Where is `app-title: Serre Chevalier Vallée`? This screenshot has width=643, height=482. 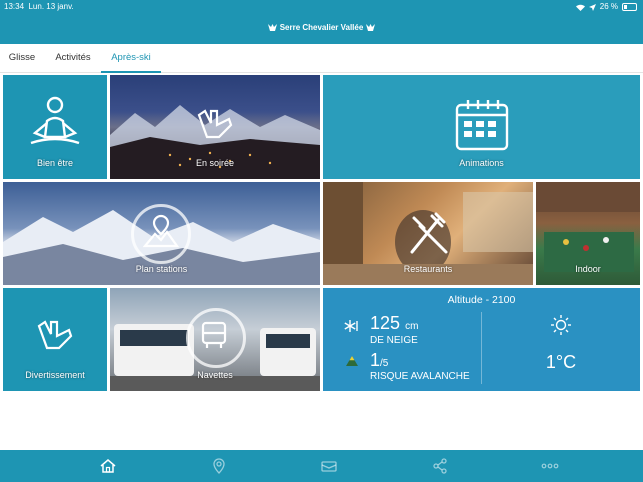
app-title: Serre Chevalier Vallée is located at coordinates (321, 27).